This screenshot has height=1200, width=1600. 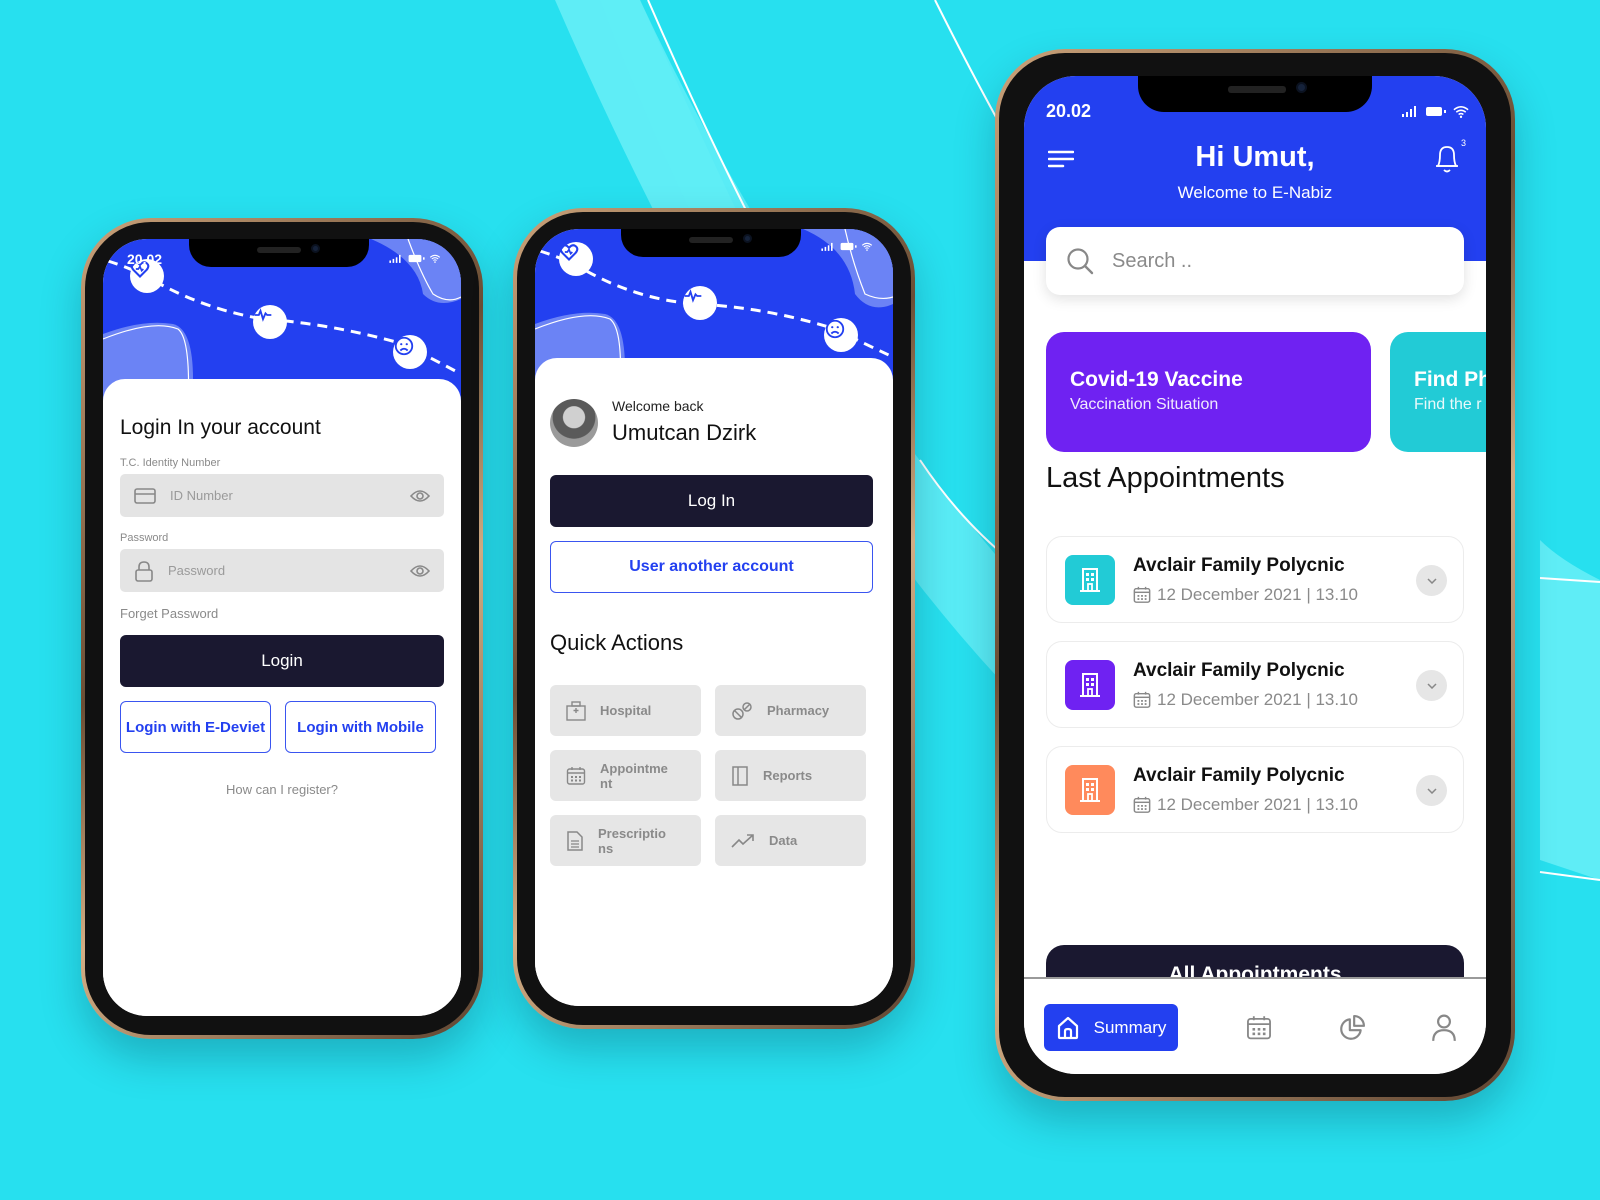 I want to click on id-label: T.C. Identity Number, so click(x=170, y=463).